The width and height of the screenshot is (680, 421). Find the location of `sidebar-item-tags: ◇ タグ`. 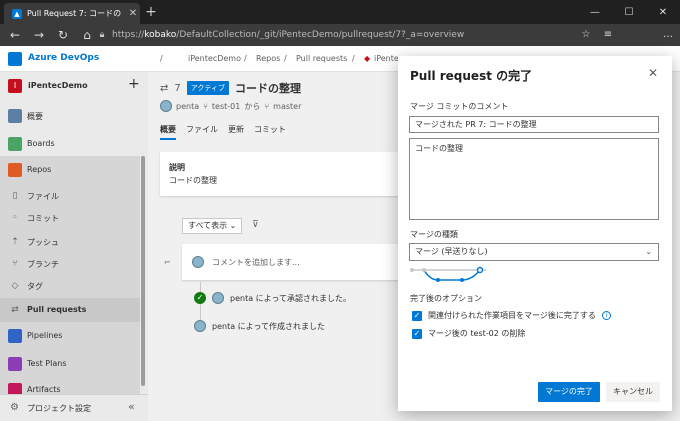

sidebar-item-tags: ◇ タグ is located at coordinates (74, 286).